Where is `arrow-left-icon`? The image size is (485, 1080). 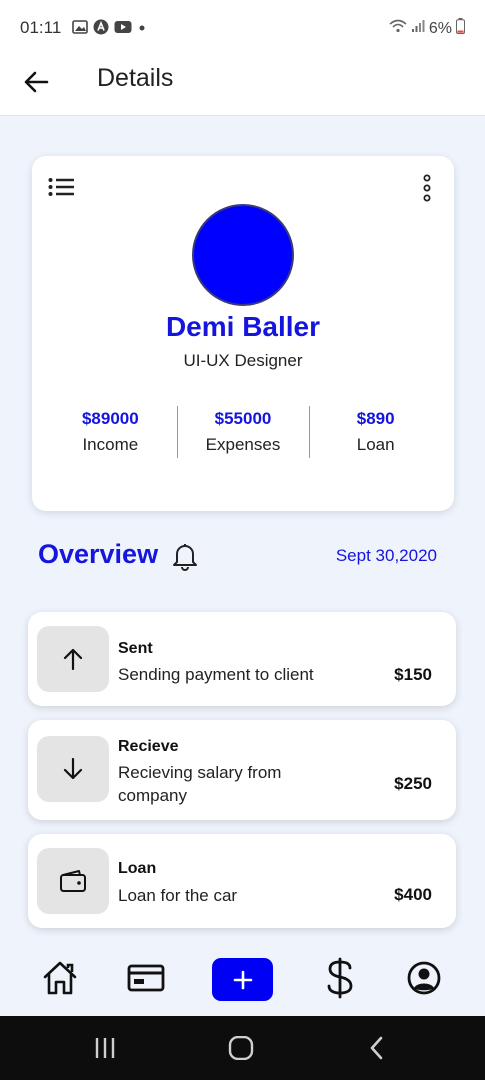 arrow-left-icon is located at coordinates (36, 82).